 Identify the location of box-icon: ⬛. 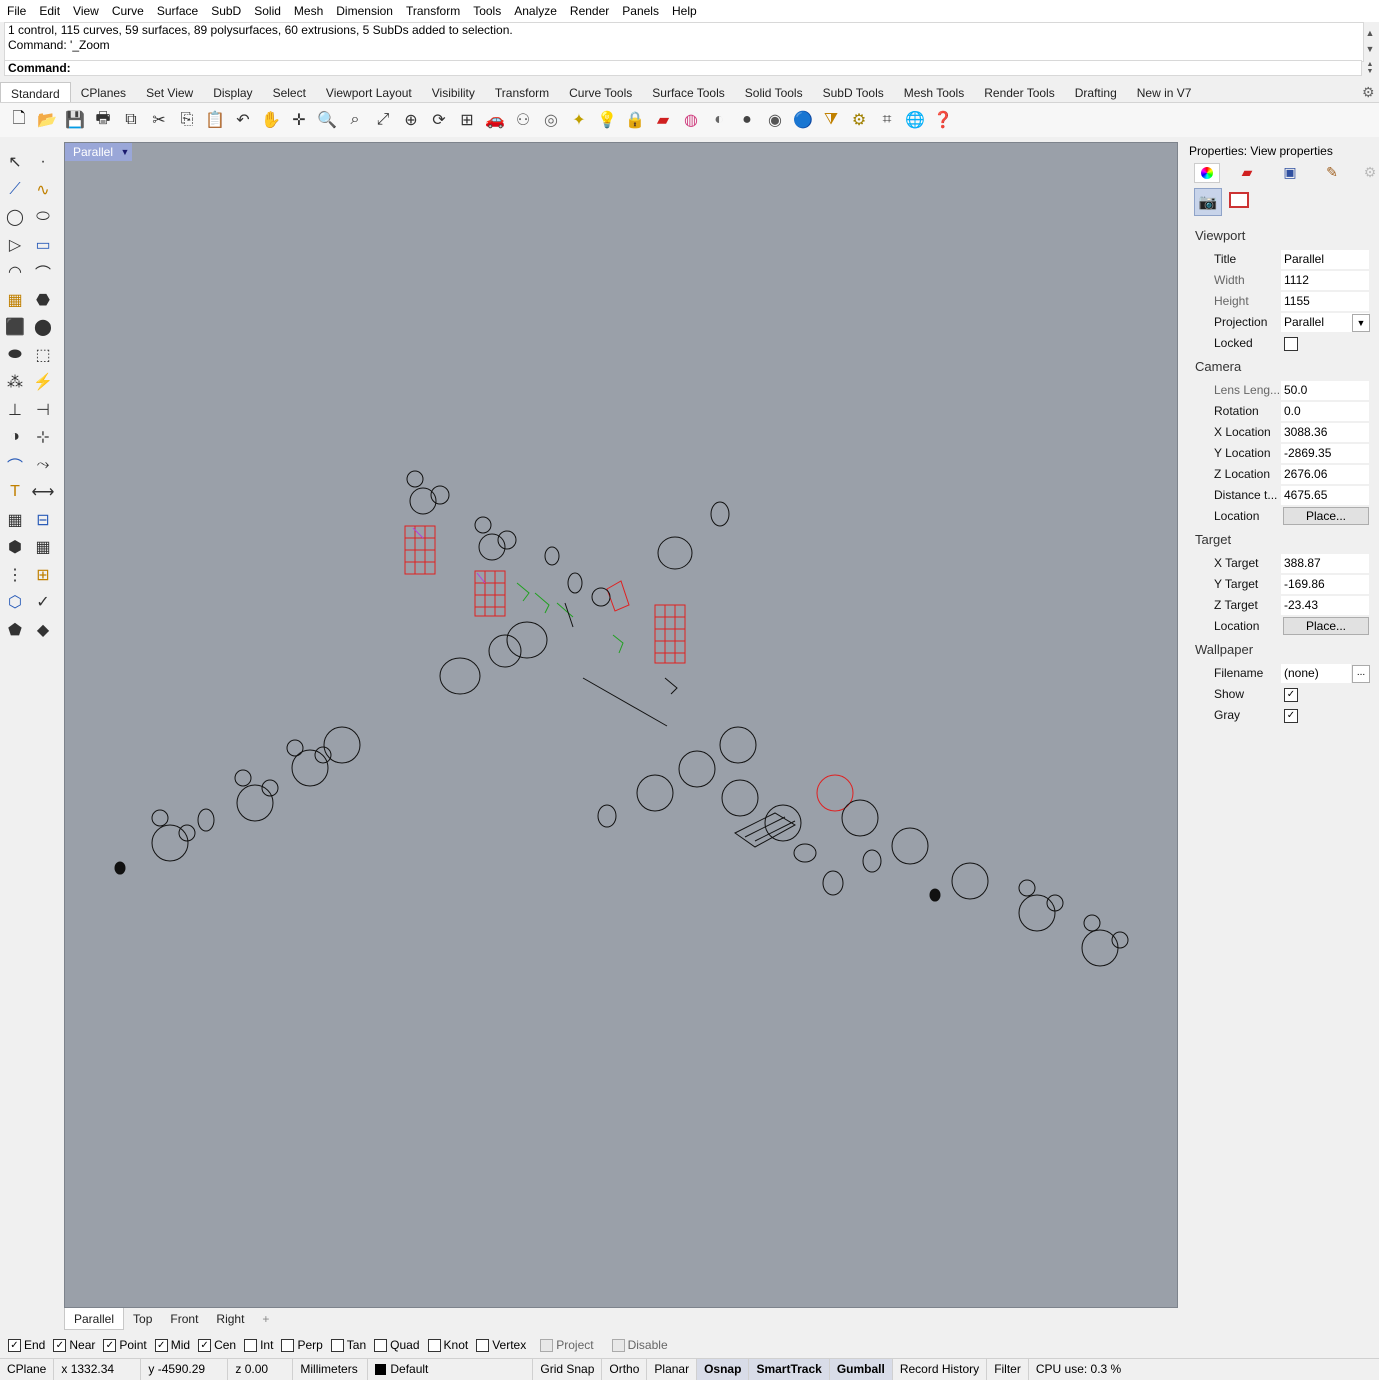
(15, 327).